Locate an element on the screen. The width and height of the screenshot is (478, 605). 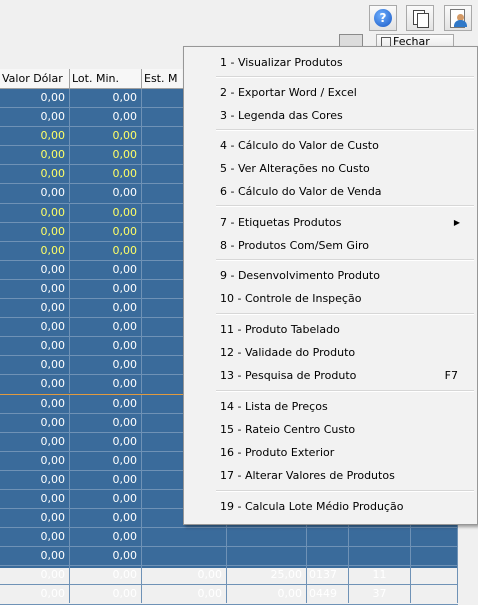
menu-item-5: 5 - Ver Alterações no Custo is located at coordinates (345, 169).